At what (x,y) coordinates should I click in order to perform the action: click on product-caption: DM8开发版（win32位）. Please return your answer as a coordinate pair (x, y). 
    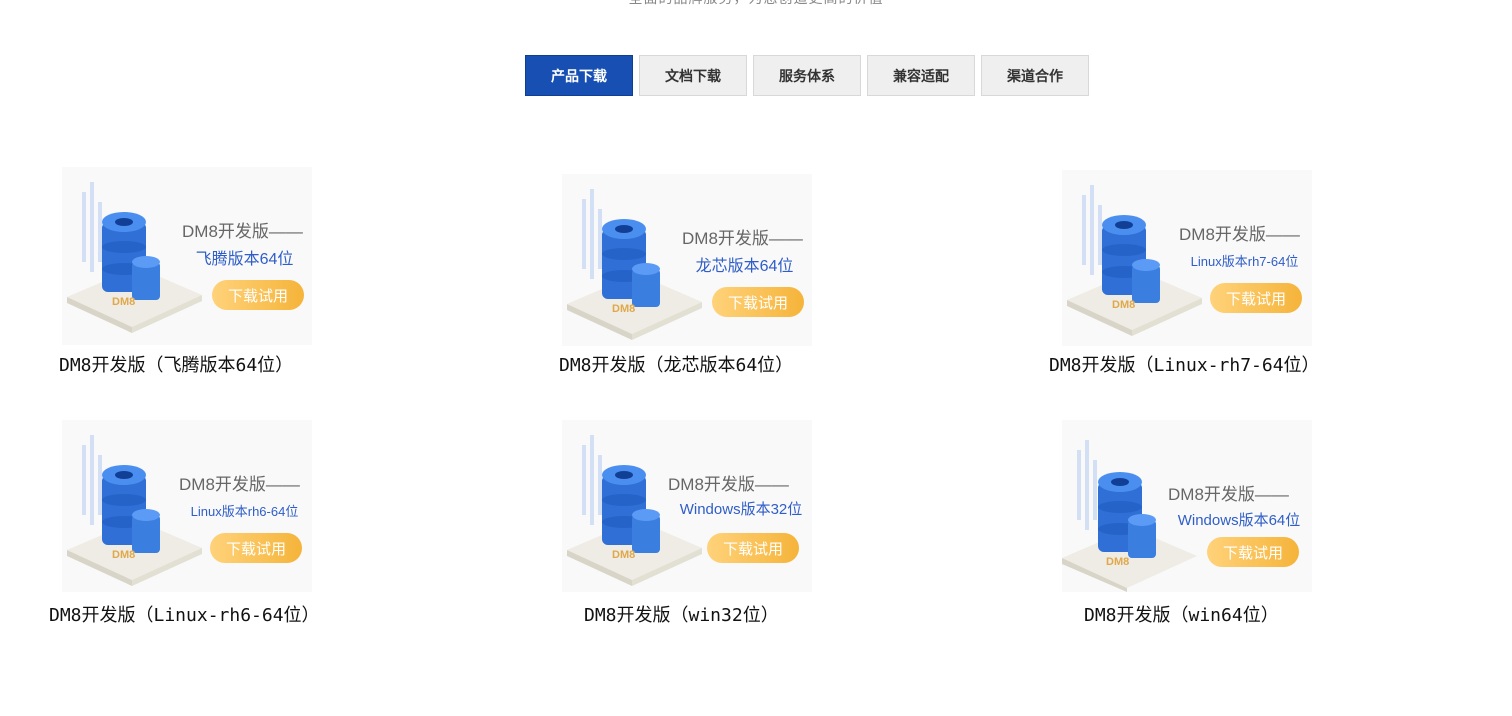
    Looking at the image, I should click on (681, 614).